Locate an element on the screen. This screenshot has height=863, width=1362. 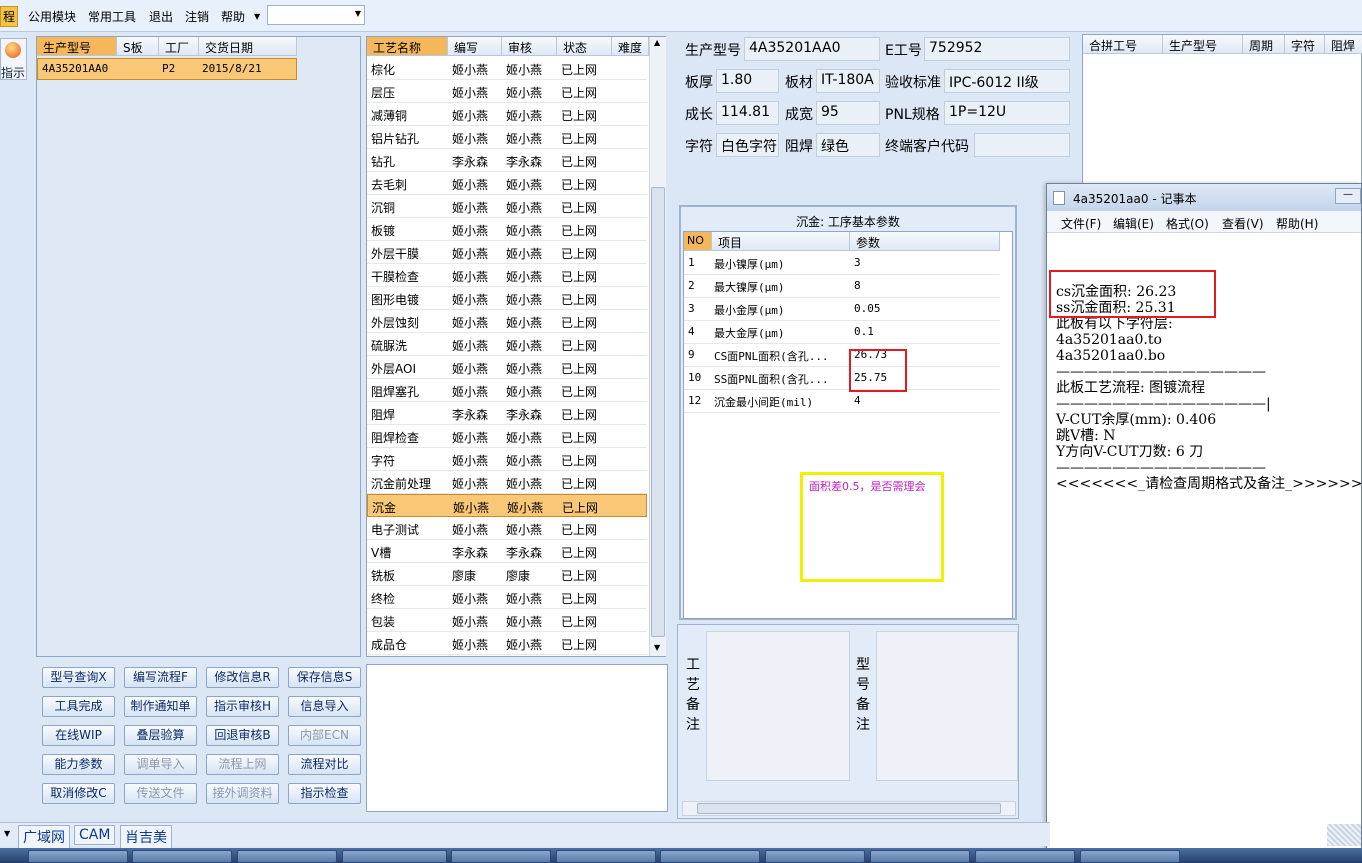
table-row: 板镀 姬小燕 姬小燕 已上网 is located at coordinates (507, 229).